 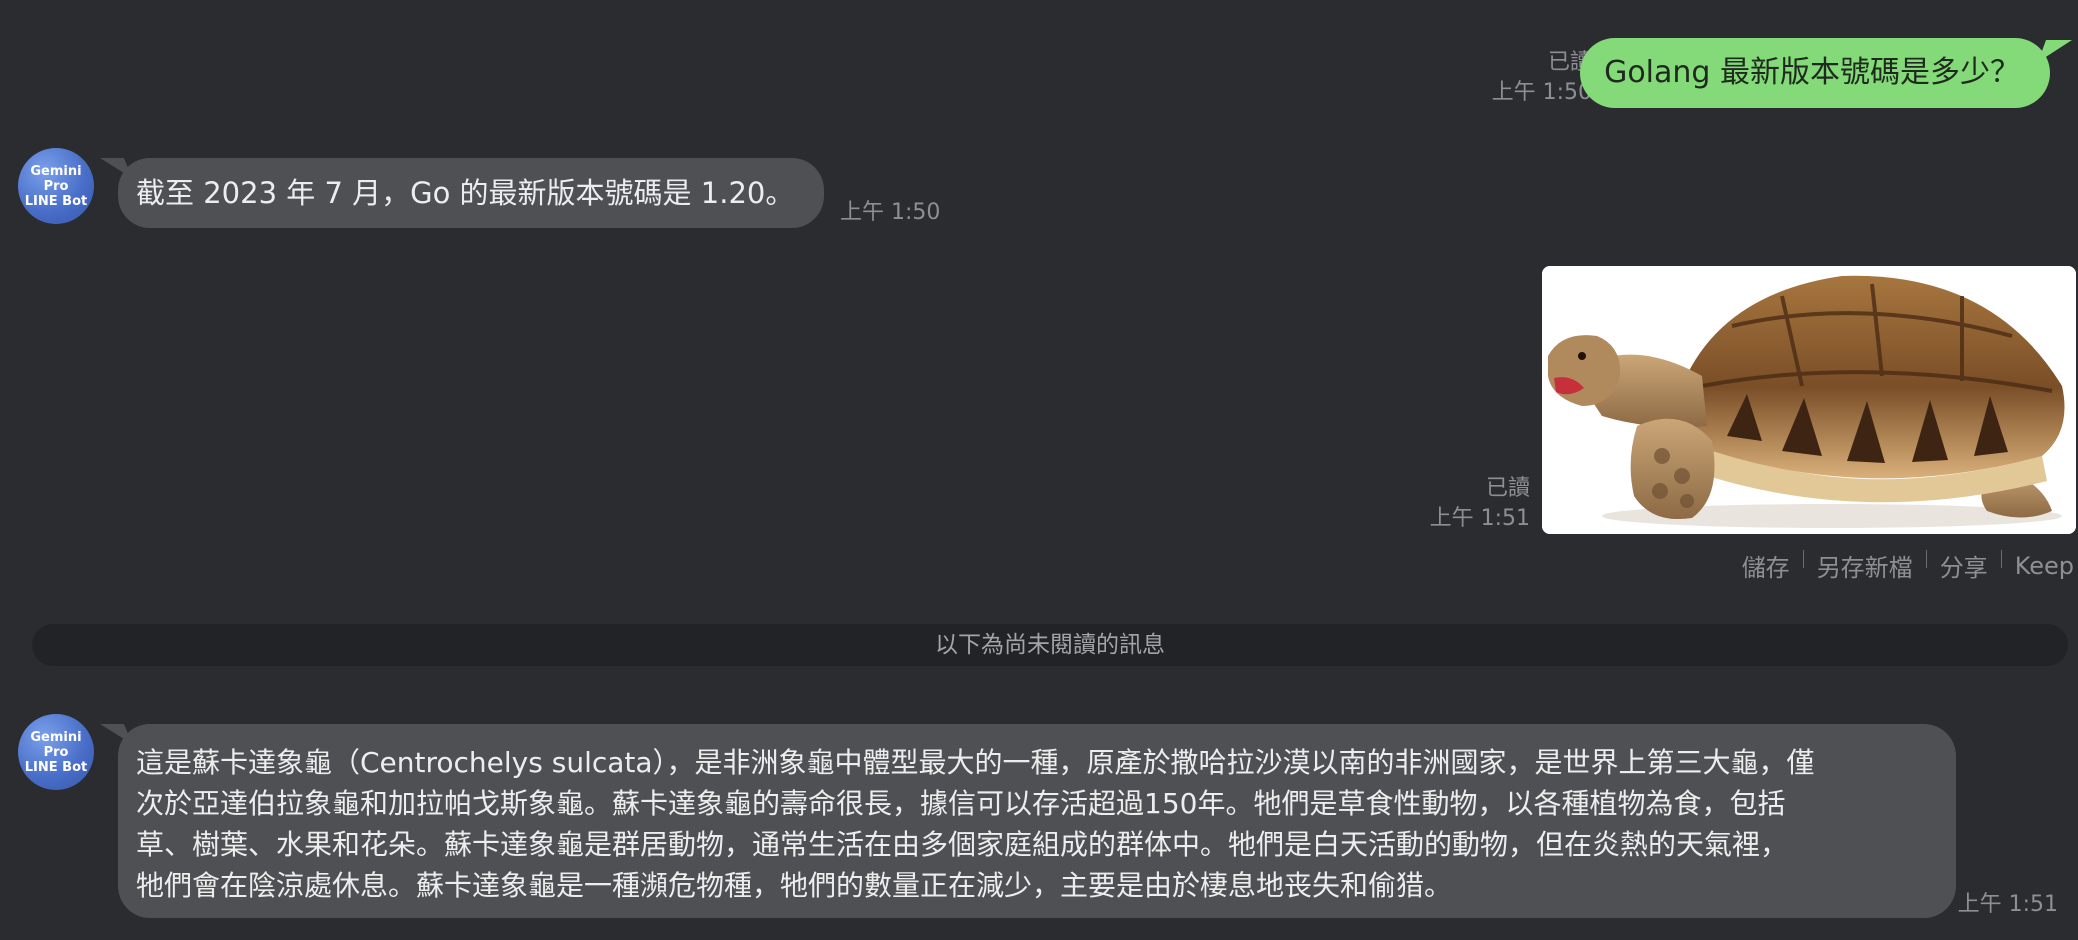 I want to click on keep-button: Keep, so click(x=2044, y=566).